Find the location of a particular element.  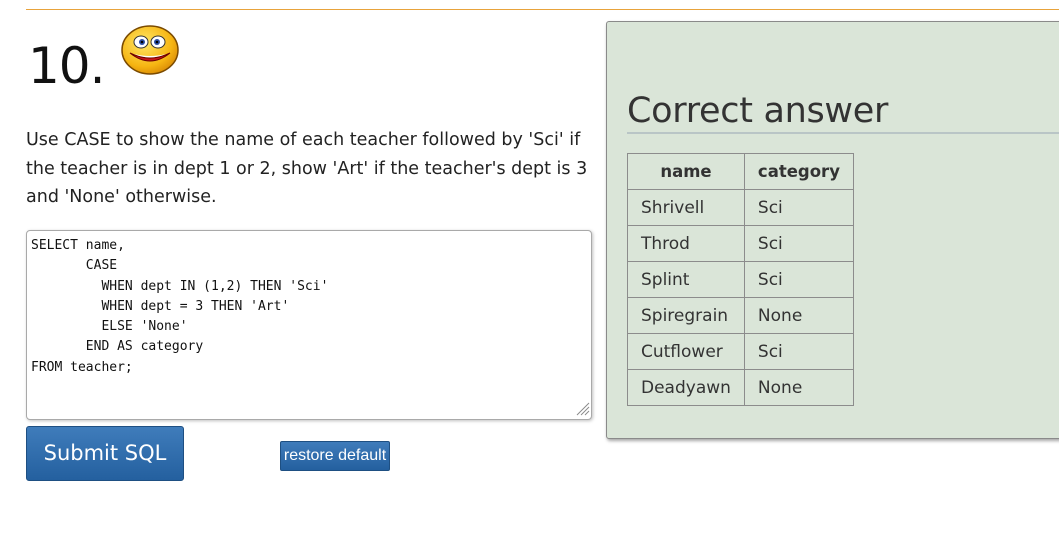

table-header-row: name category is located at coordinates (740, 171).